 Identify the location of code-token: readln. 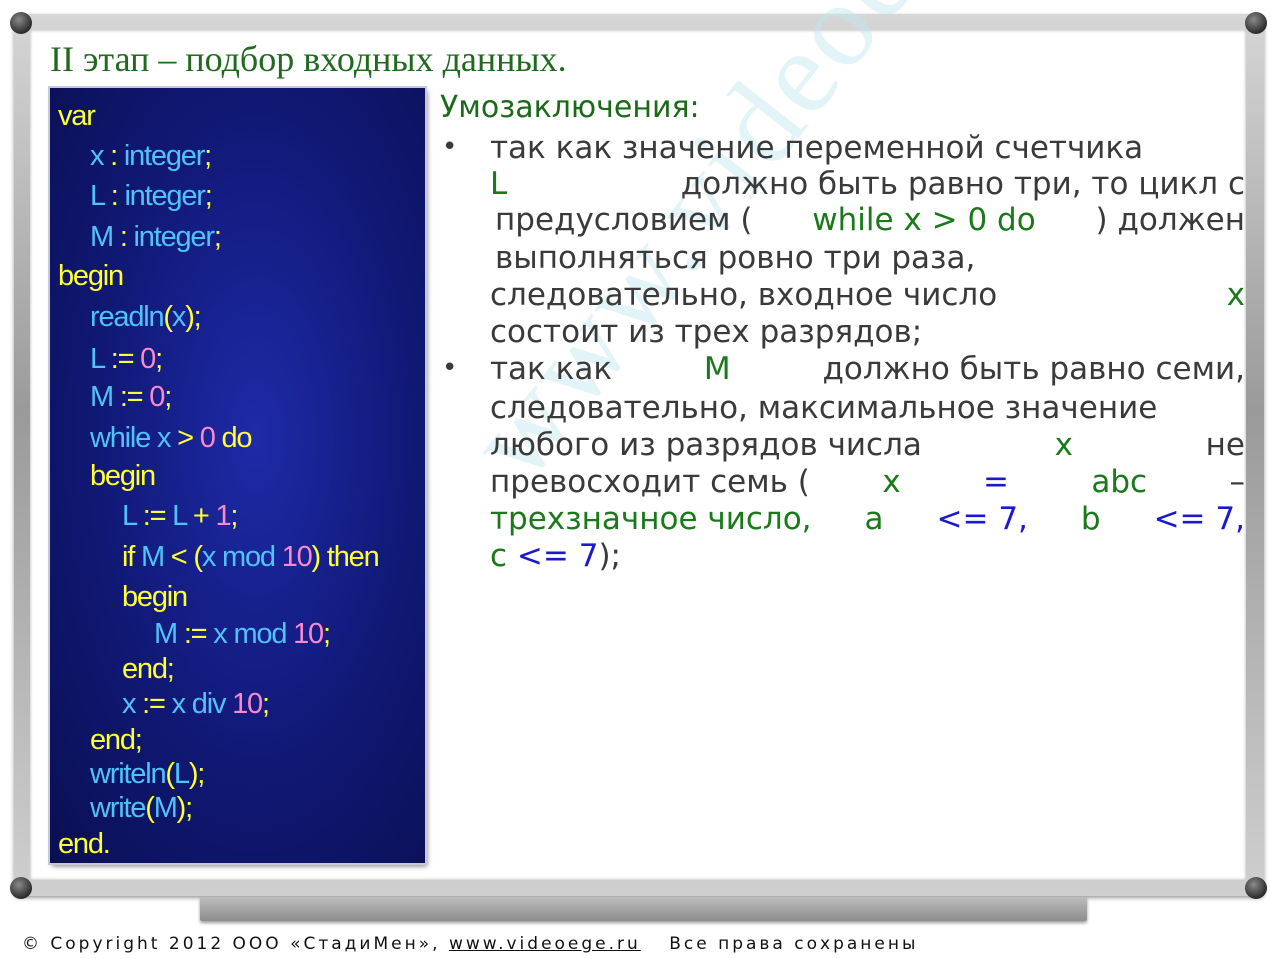
(127, 317).